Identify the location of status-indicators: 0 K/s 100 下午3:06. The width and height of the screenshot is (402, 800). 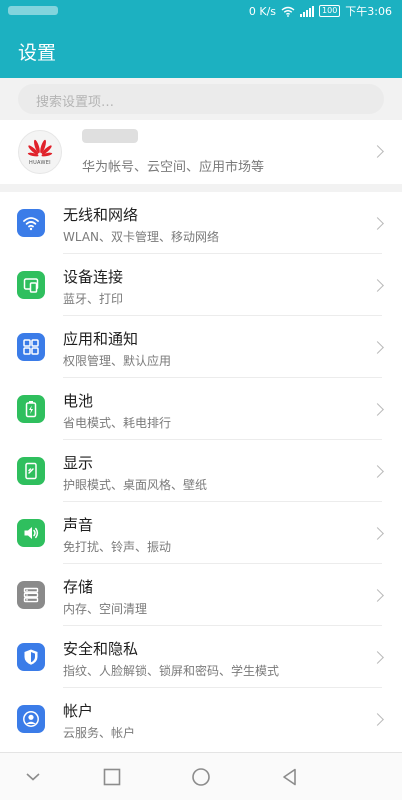
(320, 11).